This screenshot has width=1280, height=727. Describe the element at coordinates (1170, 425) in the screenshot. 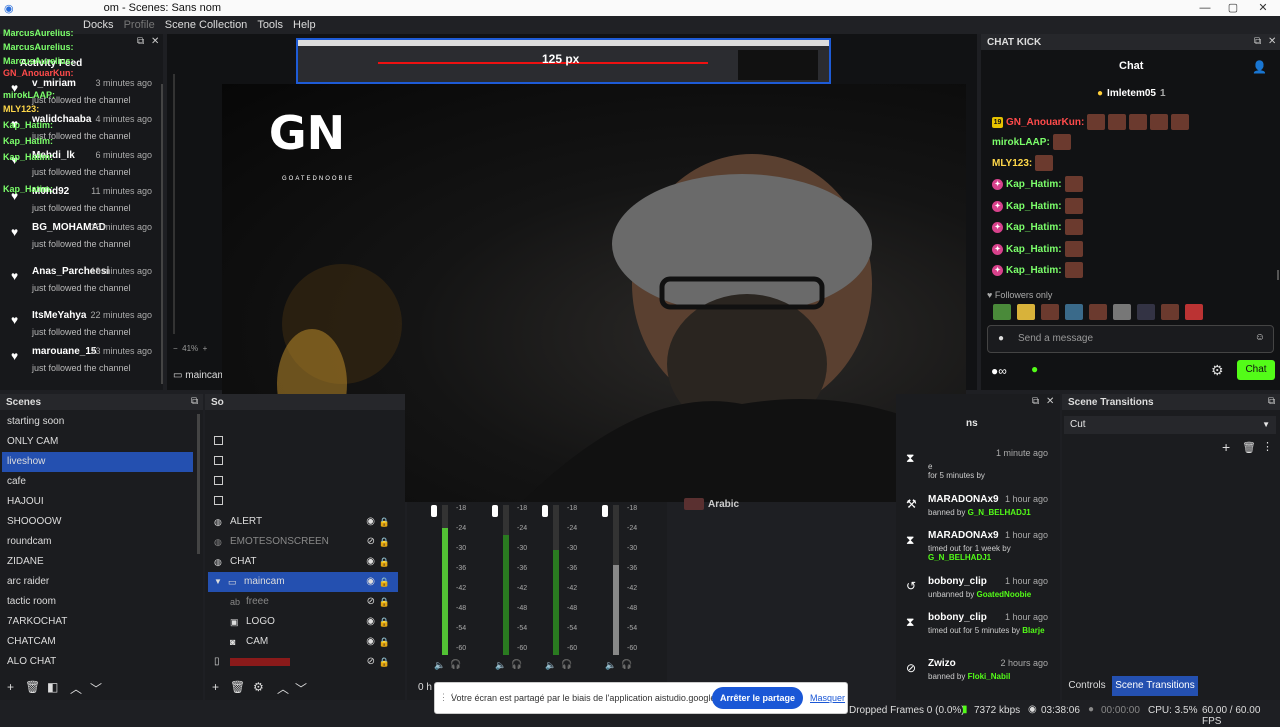

I see `transition-select: Cut ▼` at that location.